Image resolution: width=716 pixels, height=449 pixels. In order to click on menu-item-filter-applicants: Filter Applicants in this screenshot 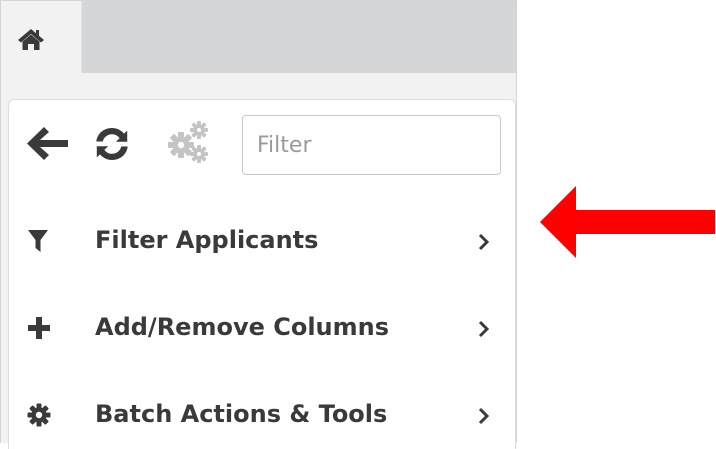, I will do `click(262, 241)`.